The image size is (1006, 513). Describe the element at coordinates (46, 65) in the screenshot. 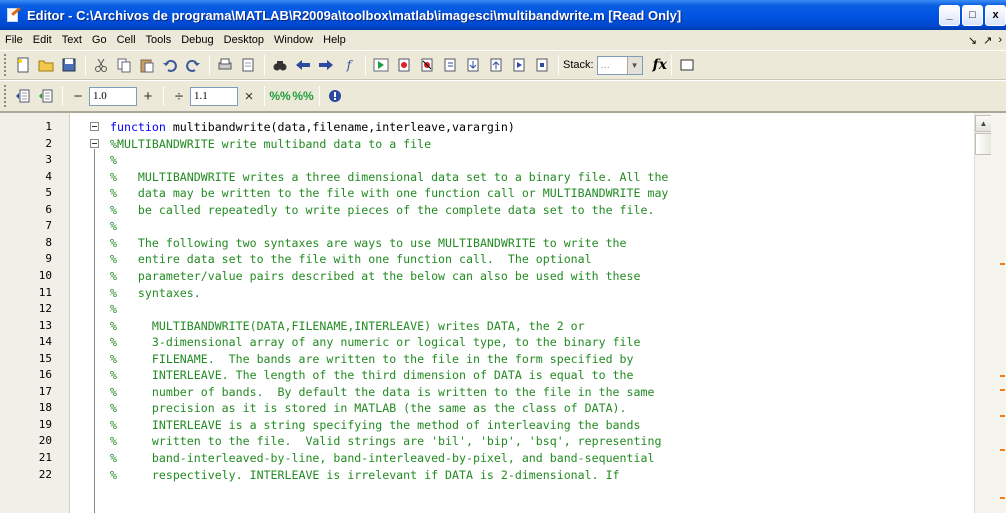

I see `open-folder-icon` at that location.